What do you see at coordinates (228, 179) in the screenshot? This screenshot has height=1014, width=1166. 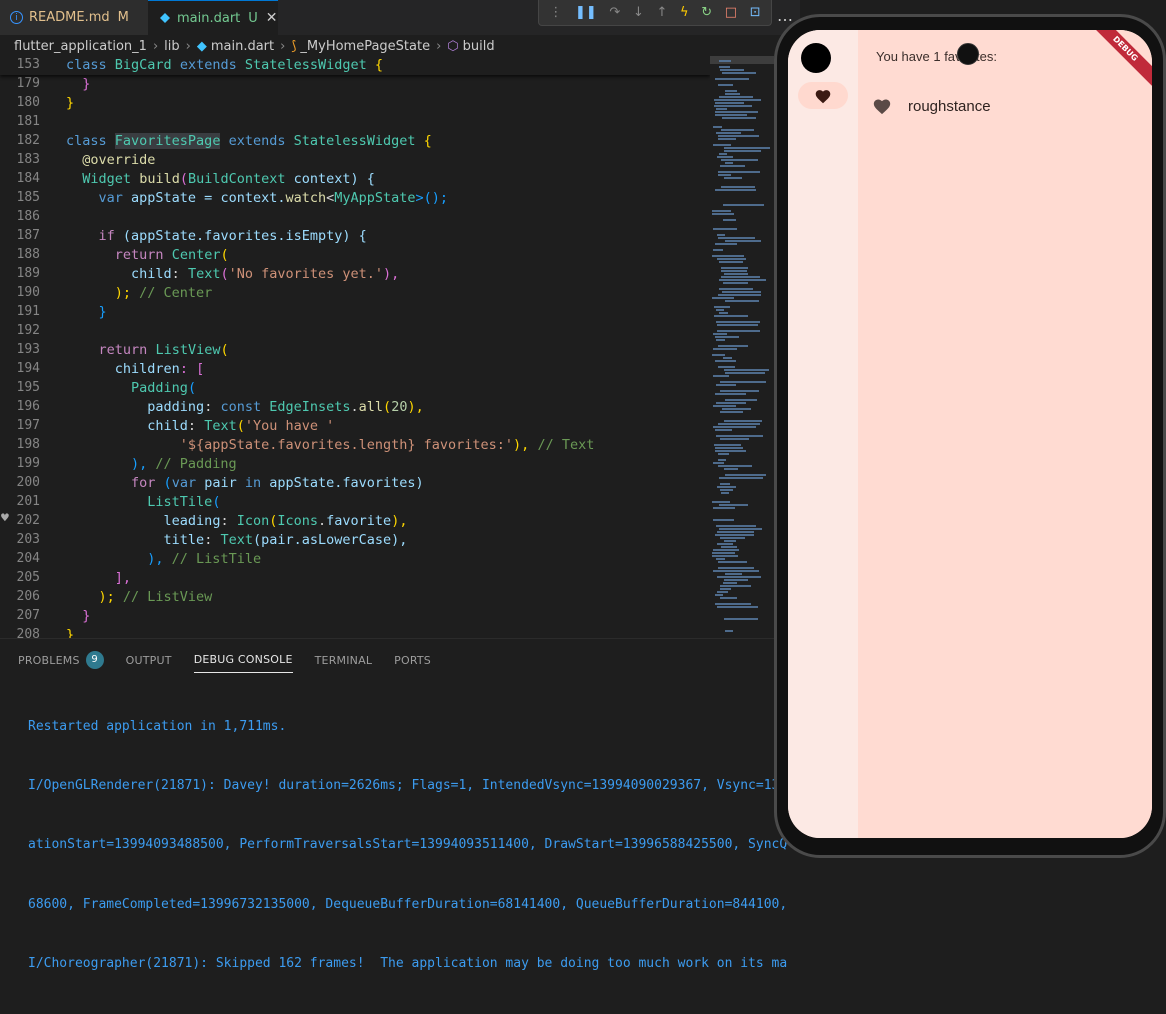 I see `code-line: Widget build(BuildContext context) {` at bounding box center [228, 179].